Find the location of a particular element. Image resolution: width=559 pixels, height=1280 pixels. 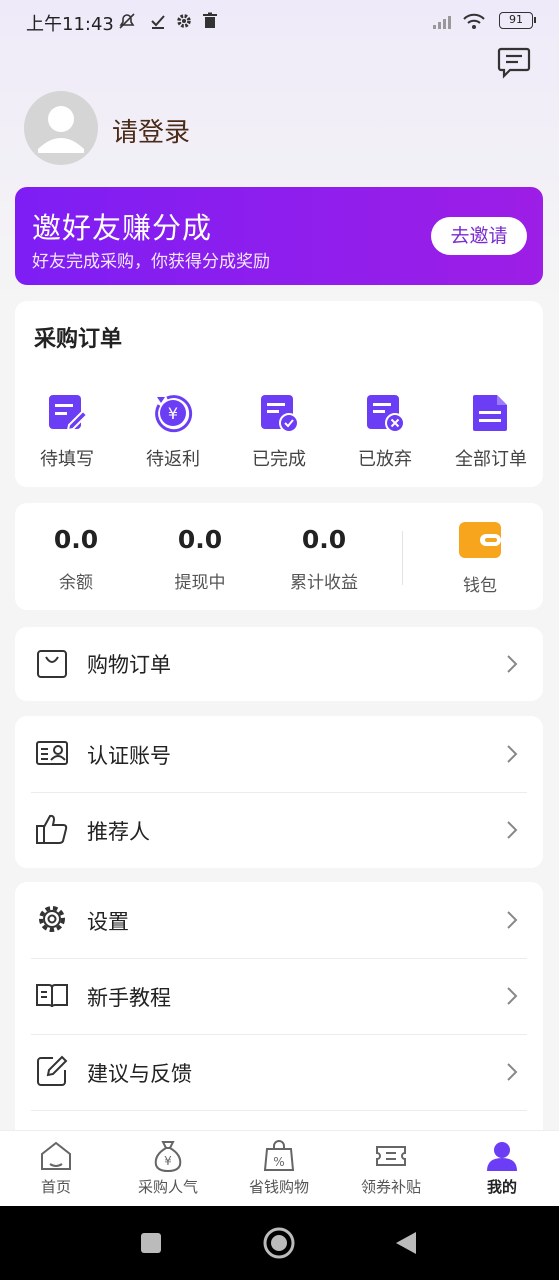

order-abandoned: 已放弃 is located at coordinates (385, 431).